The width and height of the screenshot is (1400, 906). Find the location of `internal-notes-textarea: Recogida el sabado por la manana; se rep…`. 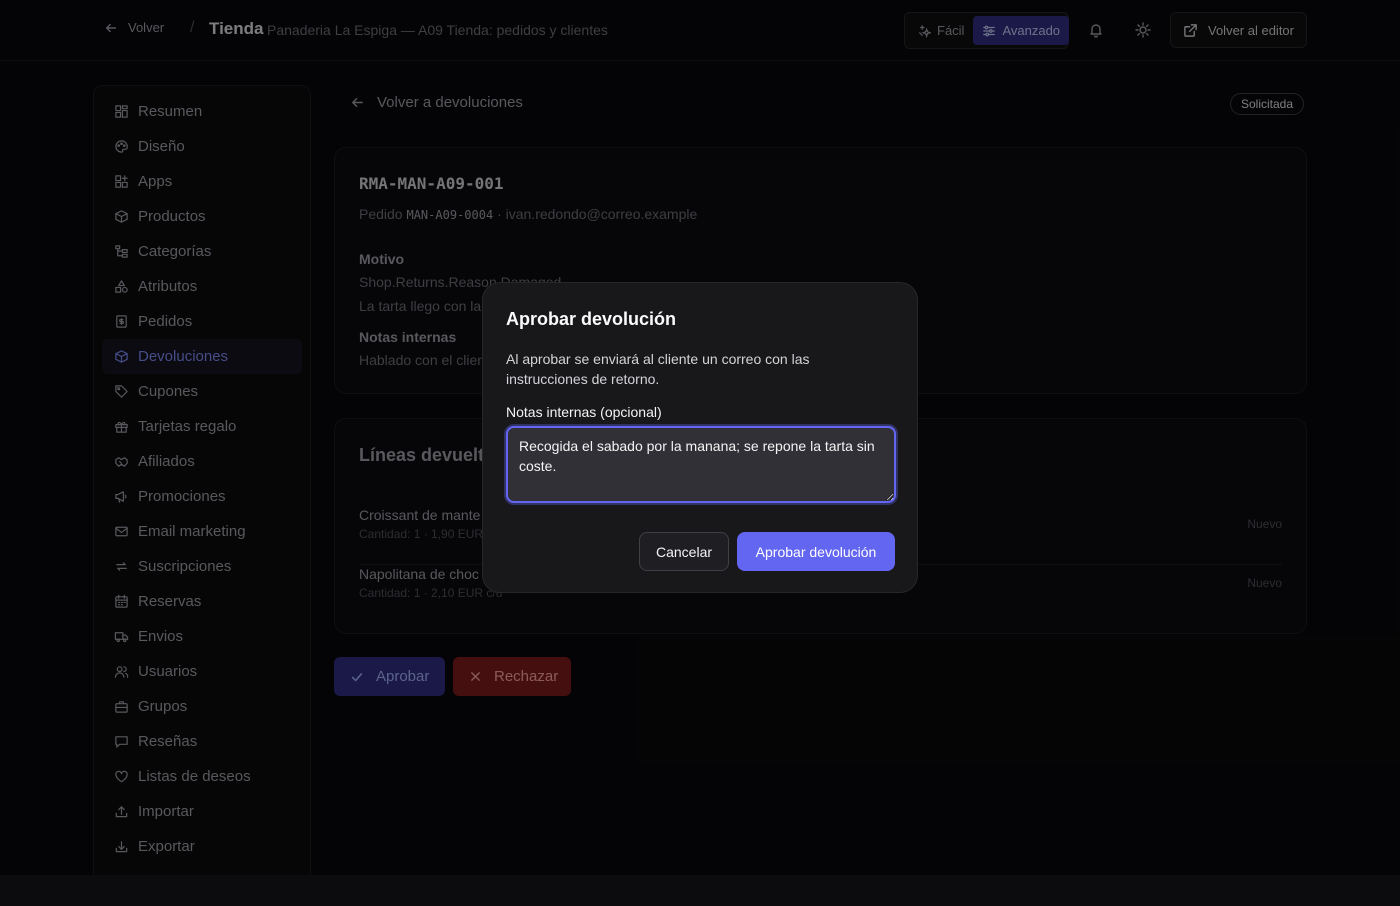

internal-notes-textarea: Recogida el sabado por la manana; se rep… is located at coordinates (701, 464).